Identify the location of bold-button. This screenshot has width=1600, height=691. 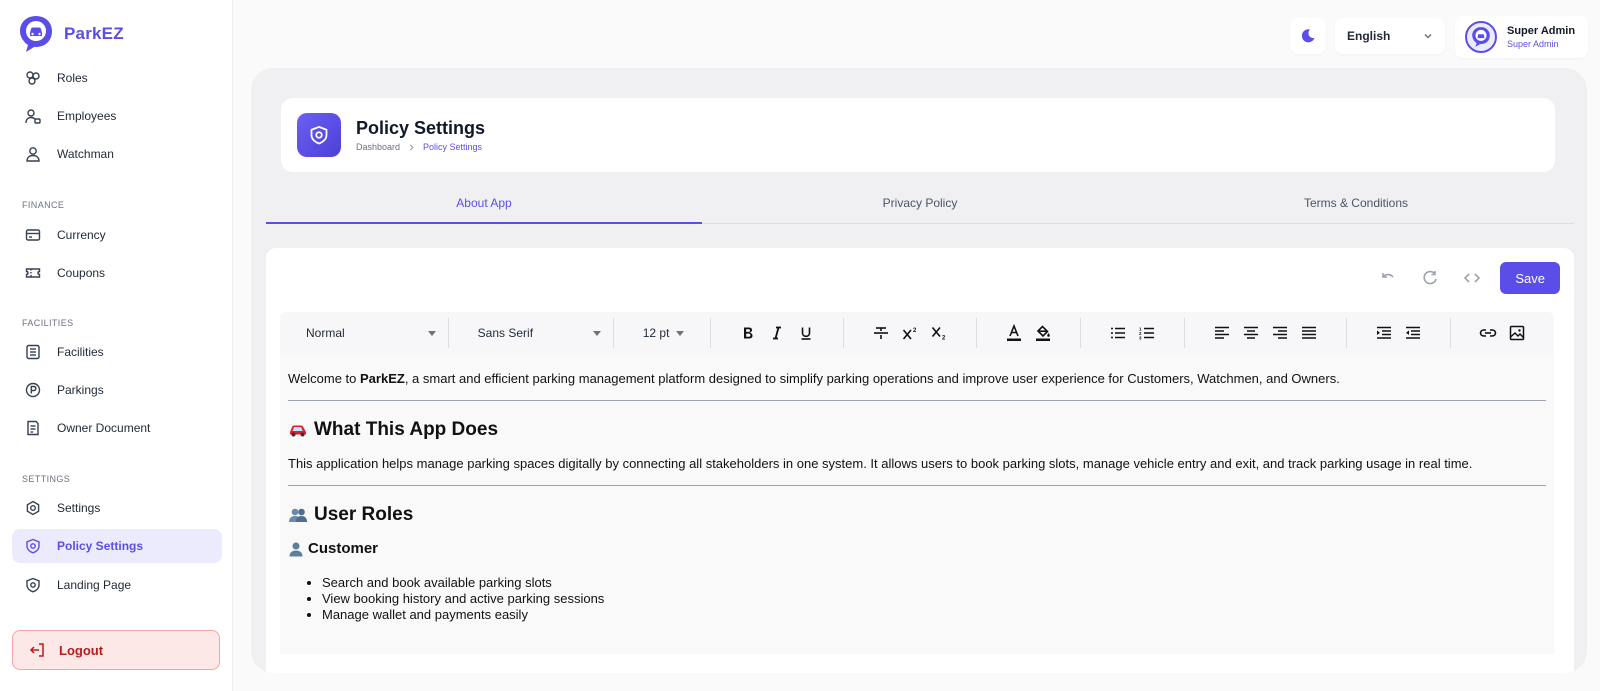
(748, 333).